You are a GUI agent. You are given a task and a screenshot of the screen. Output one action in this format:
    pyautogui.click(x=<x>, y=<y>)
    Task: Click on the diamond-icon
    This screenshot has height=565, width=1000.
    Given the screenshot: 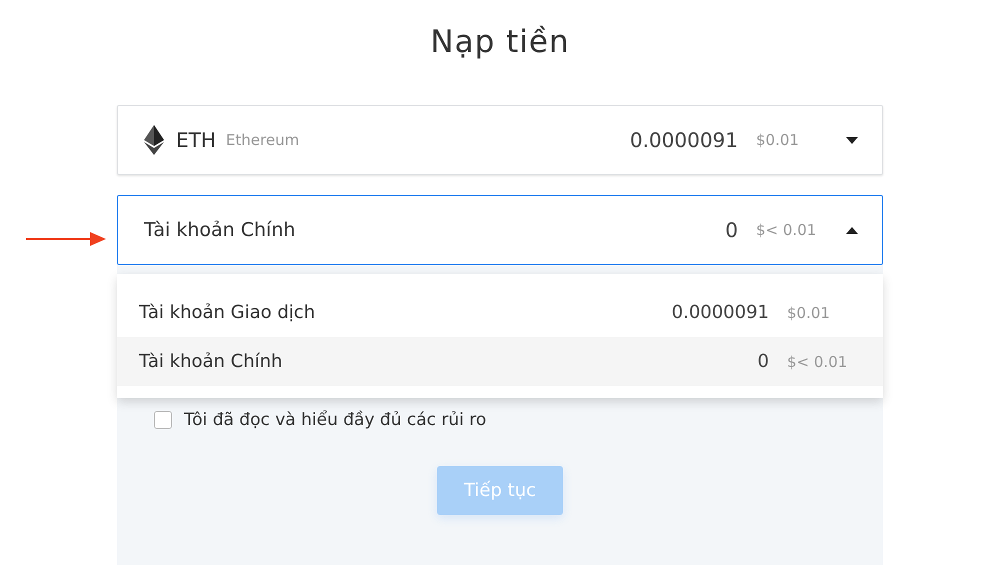 What is the action you would take?
    pyautogui.click(x=154, y=140)
    